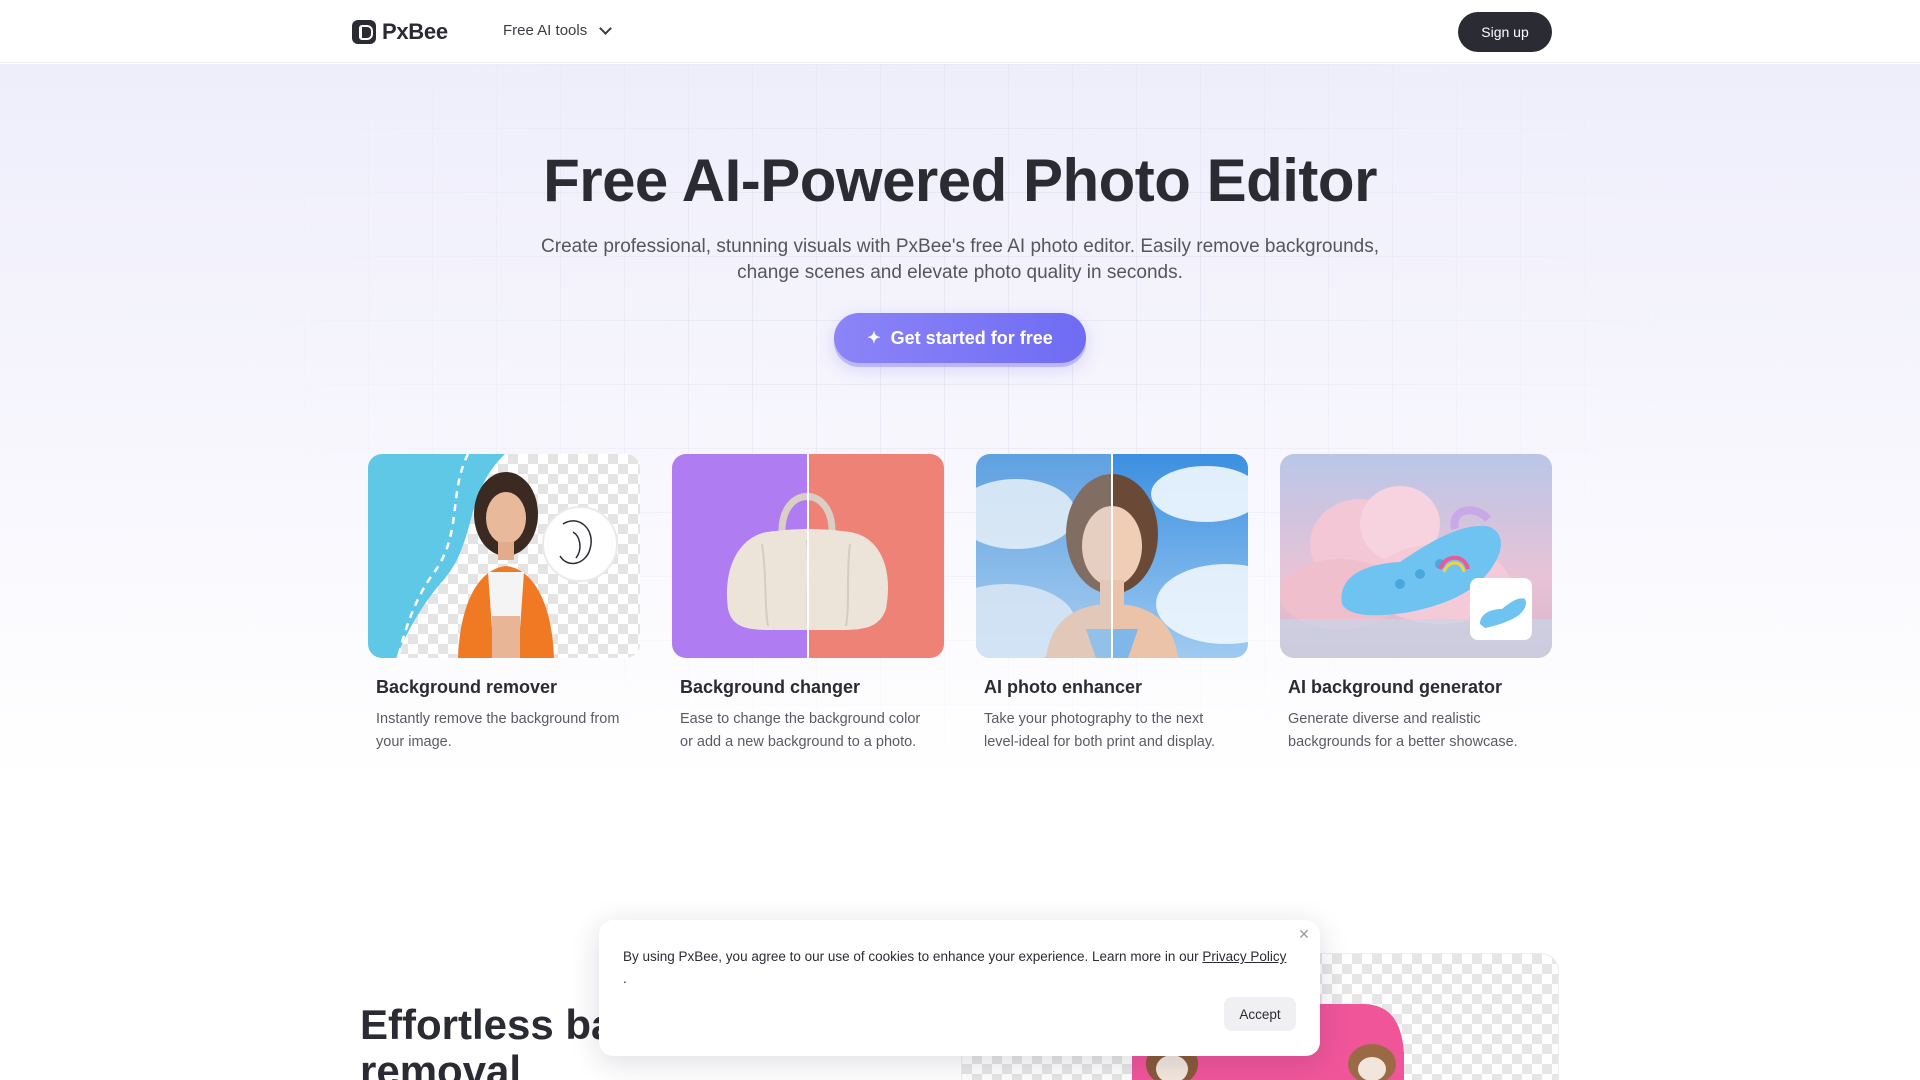 This screenshot has height=1080, width=1920. Describe the element at coordinates (415, 31) in the screenshot. I see `brand-name: PxBee` at that location.